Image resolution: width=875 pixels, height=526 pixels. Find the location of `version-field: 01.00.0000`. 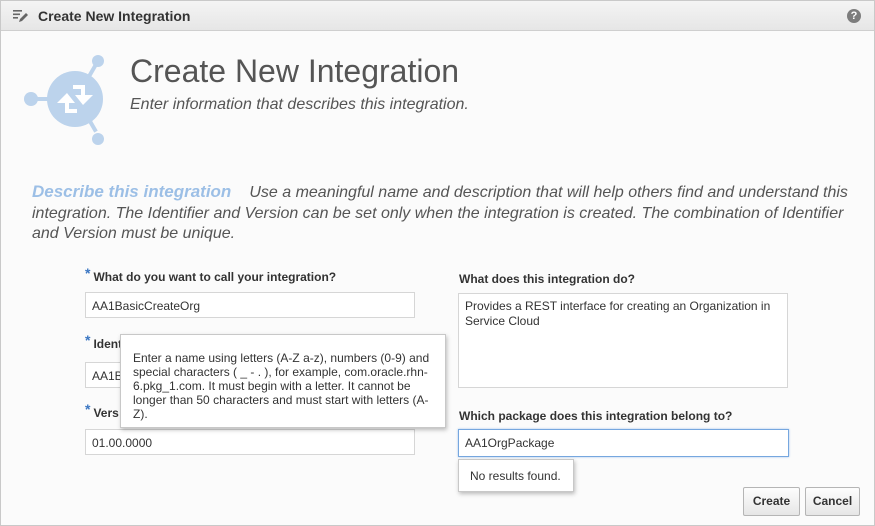

version-field: 01.00.0000 is located at coordinates (250, 442).